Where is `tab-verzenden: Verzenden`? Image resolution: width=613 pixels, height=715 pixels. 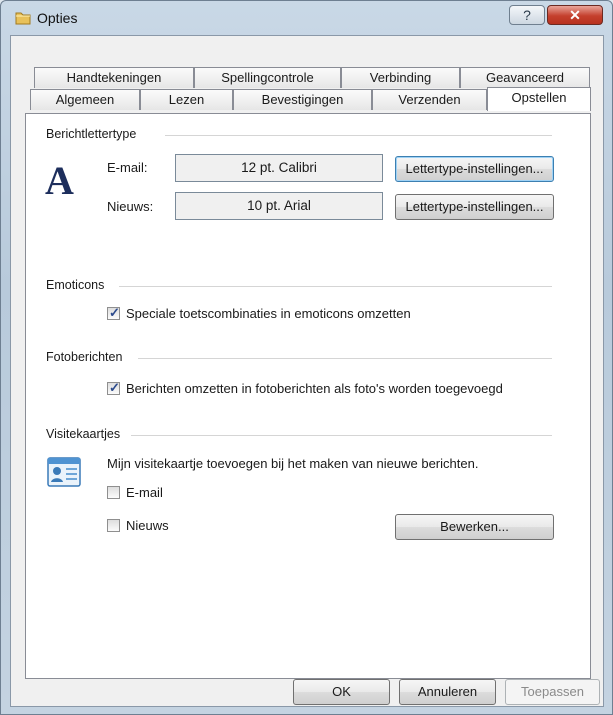 tab-verzenden: Verzenden is located at coordinates (429, 99).